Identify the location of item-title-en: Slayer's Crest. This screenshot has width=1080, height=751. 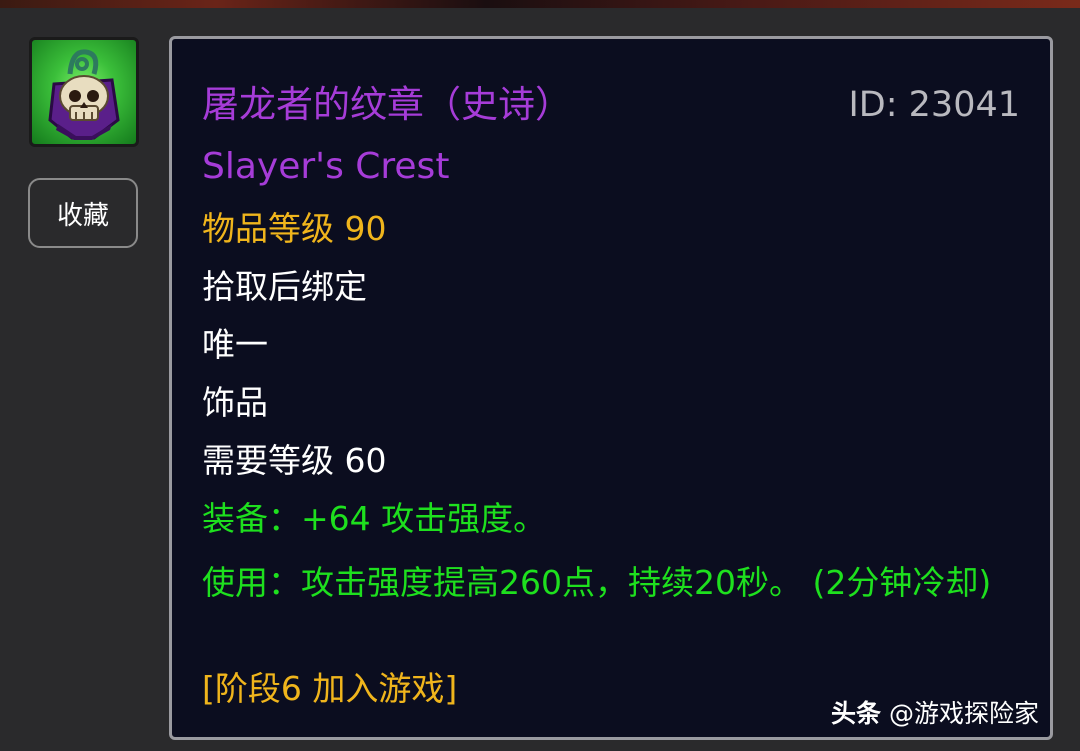
(326, 166).